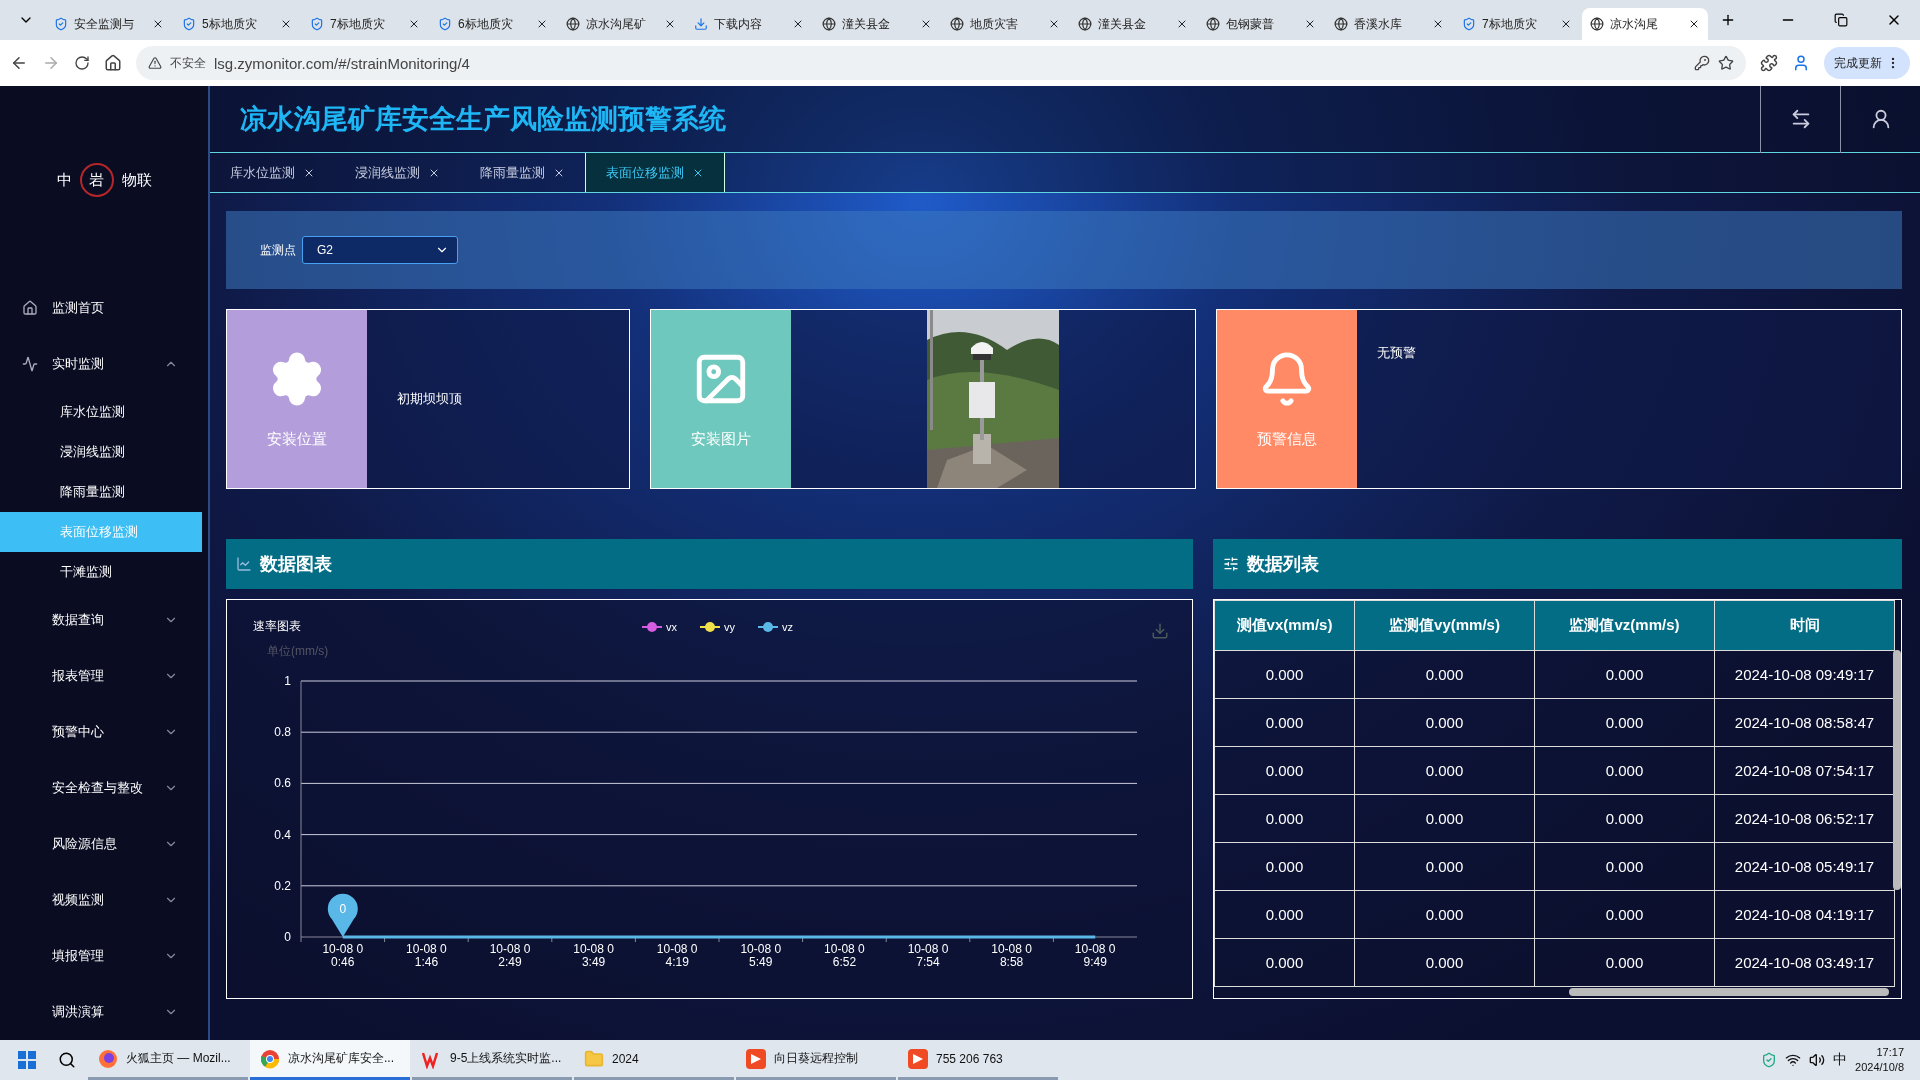 Image resolution: width=1920 pixels, height=1080 pixels. Describe the element at coordinates (1801, 63) in the screenshot. I see `profile-icon` at that location.